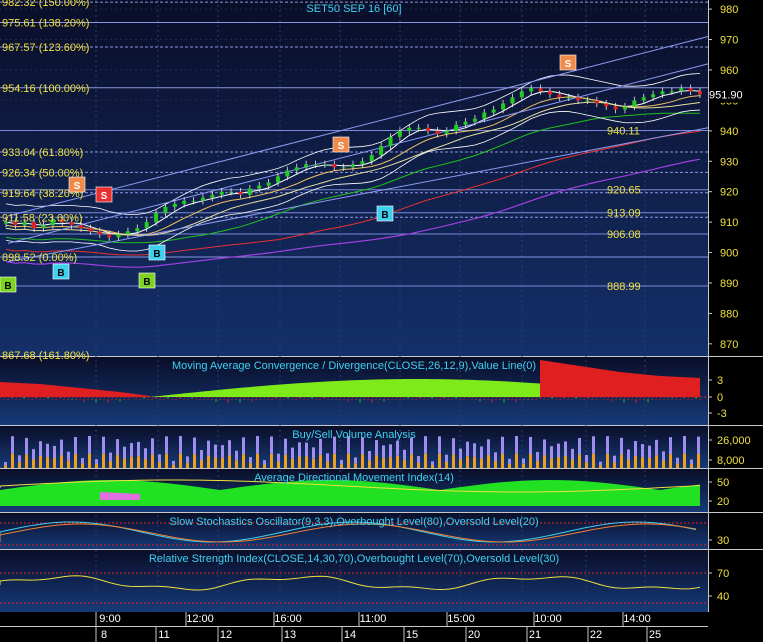  Describe the element at coordinates (729, 162) in the screenshot. I see `y-tick-label: 930` at that location.